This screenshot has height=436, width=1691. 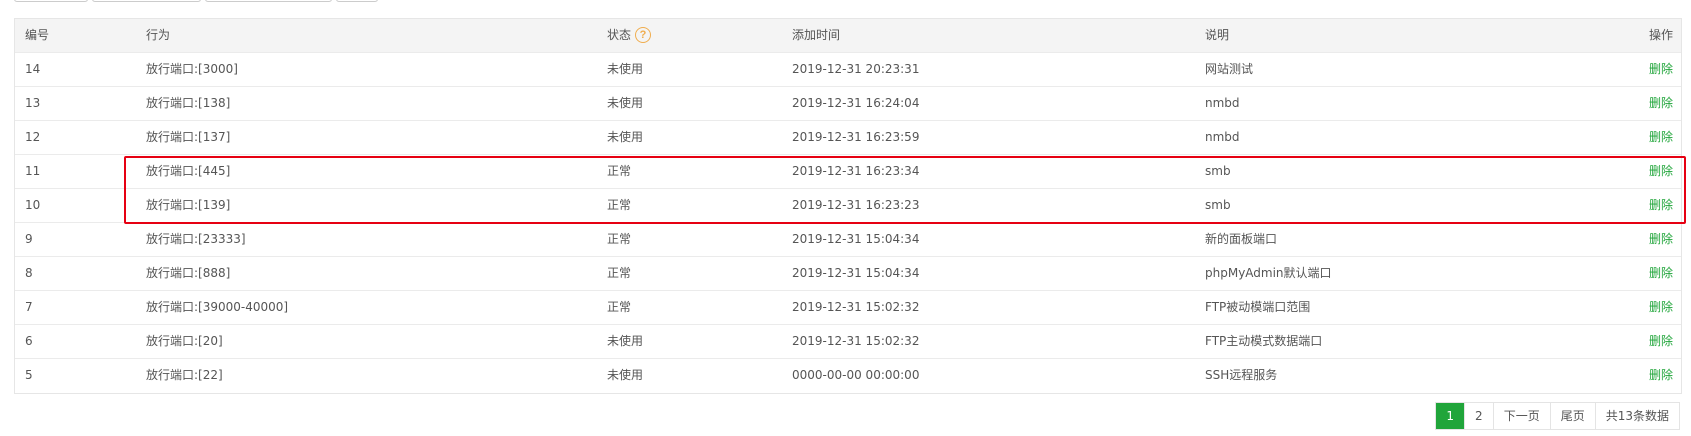 What do you see at coordinates (856, 171) in the screenshot?
I see `rule-added-time: 2019-12-31 16:23:34` at bounding box center [856, 171].